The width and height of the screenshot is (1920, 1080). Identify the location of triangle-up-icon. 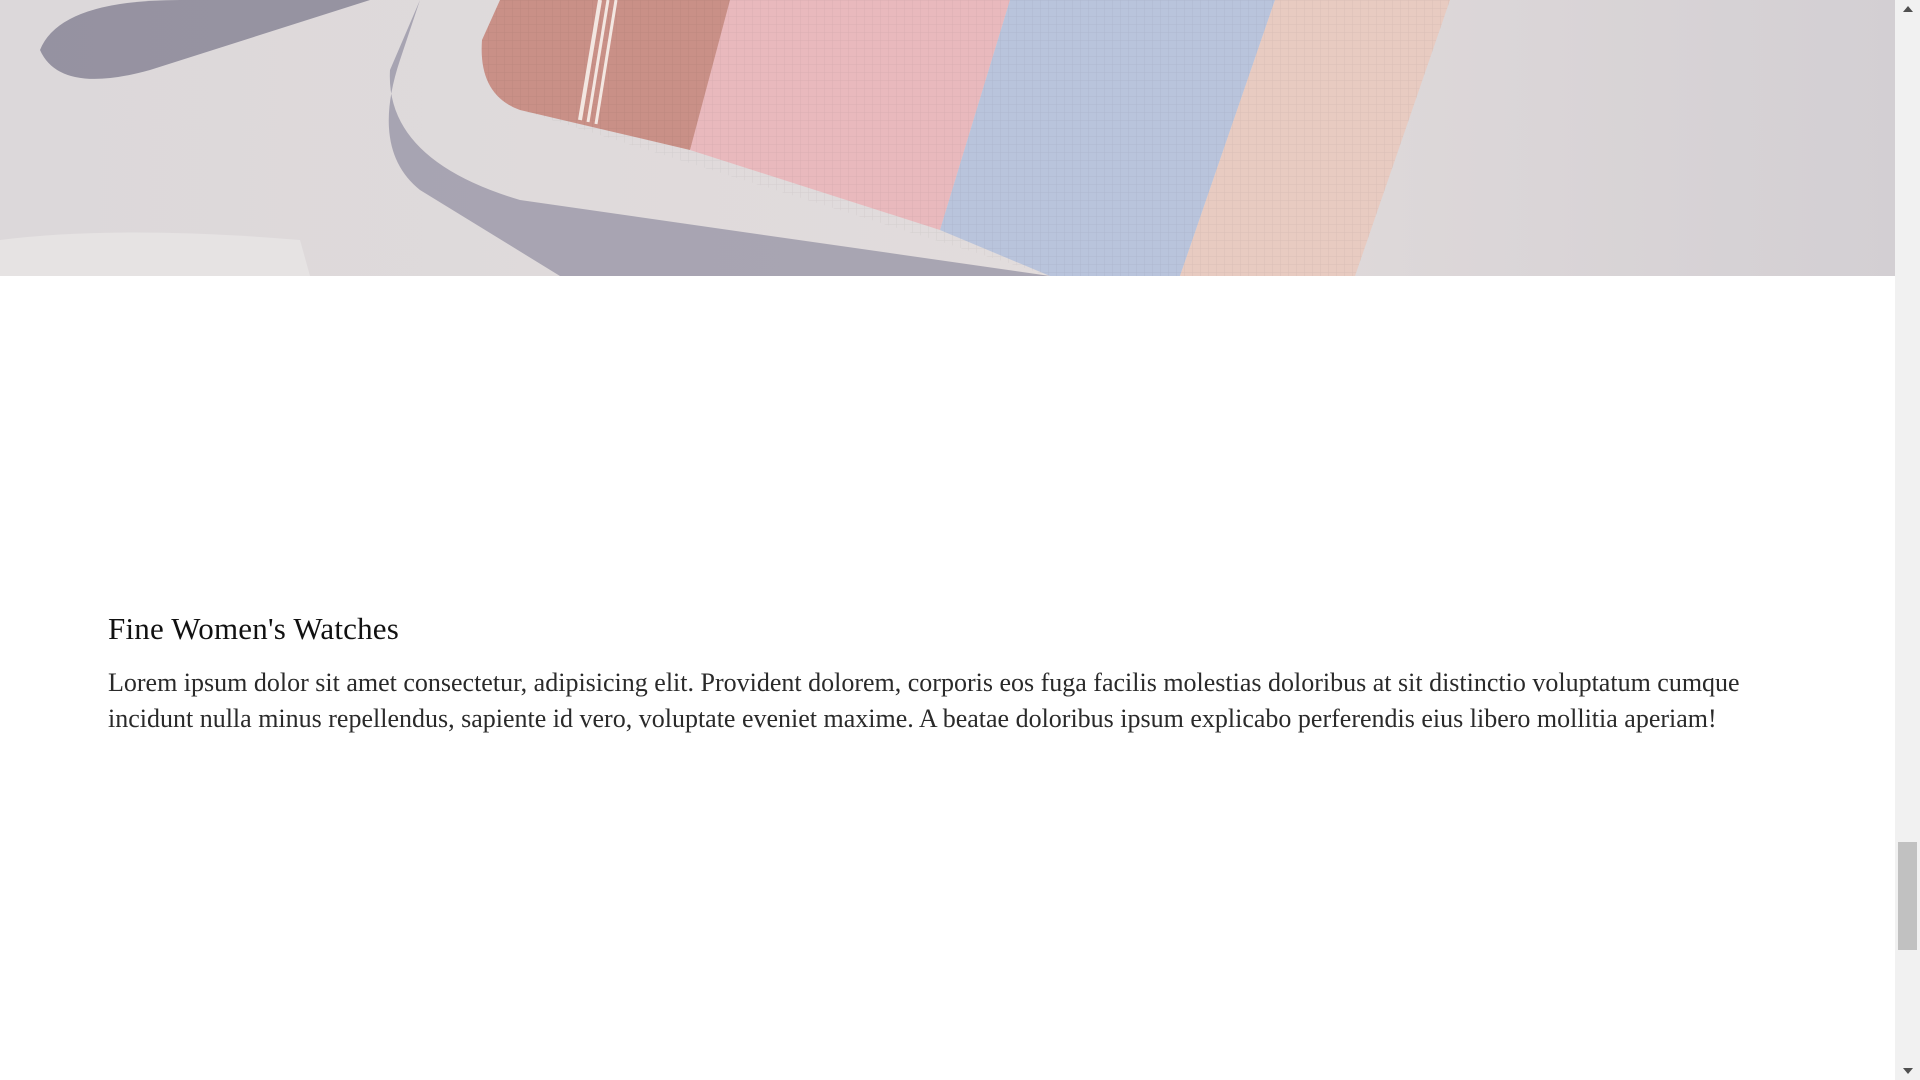
(1907, 9).